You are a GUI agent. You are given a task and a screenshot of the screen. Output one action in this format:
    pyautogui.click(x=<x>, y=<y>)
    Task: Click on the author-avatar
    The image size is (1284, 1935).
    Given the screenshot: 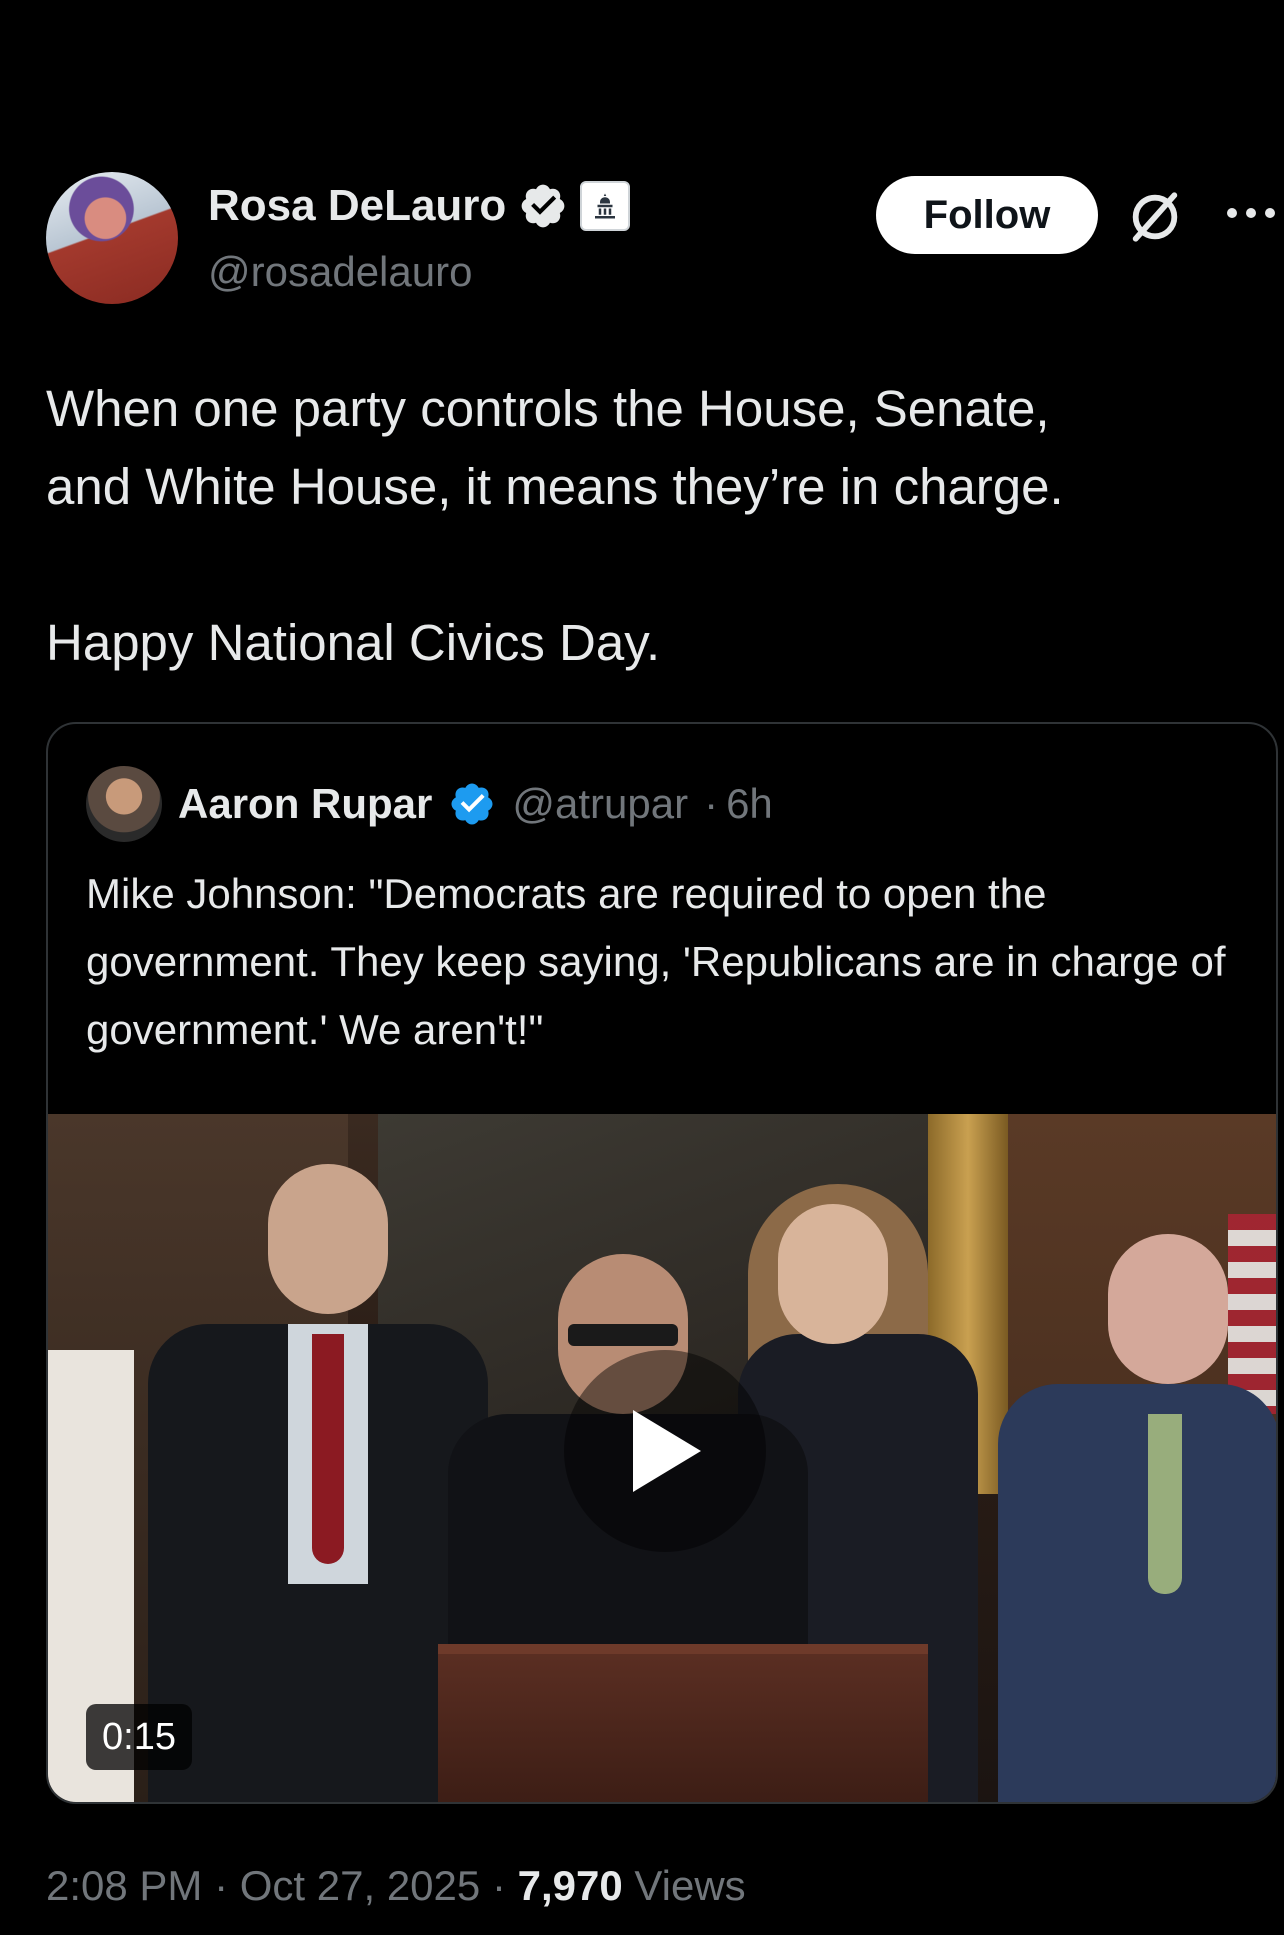 What is the action you would take?
    pyautogui.click(x=112, y=238)
    